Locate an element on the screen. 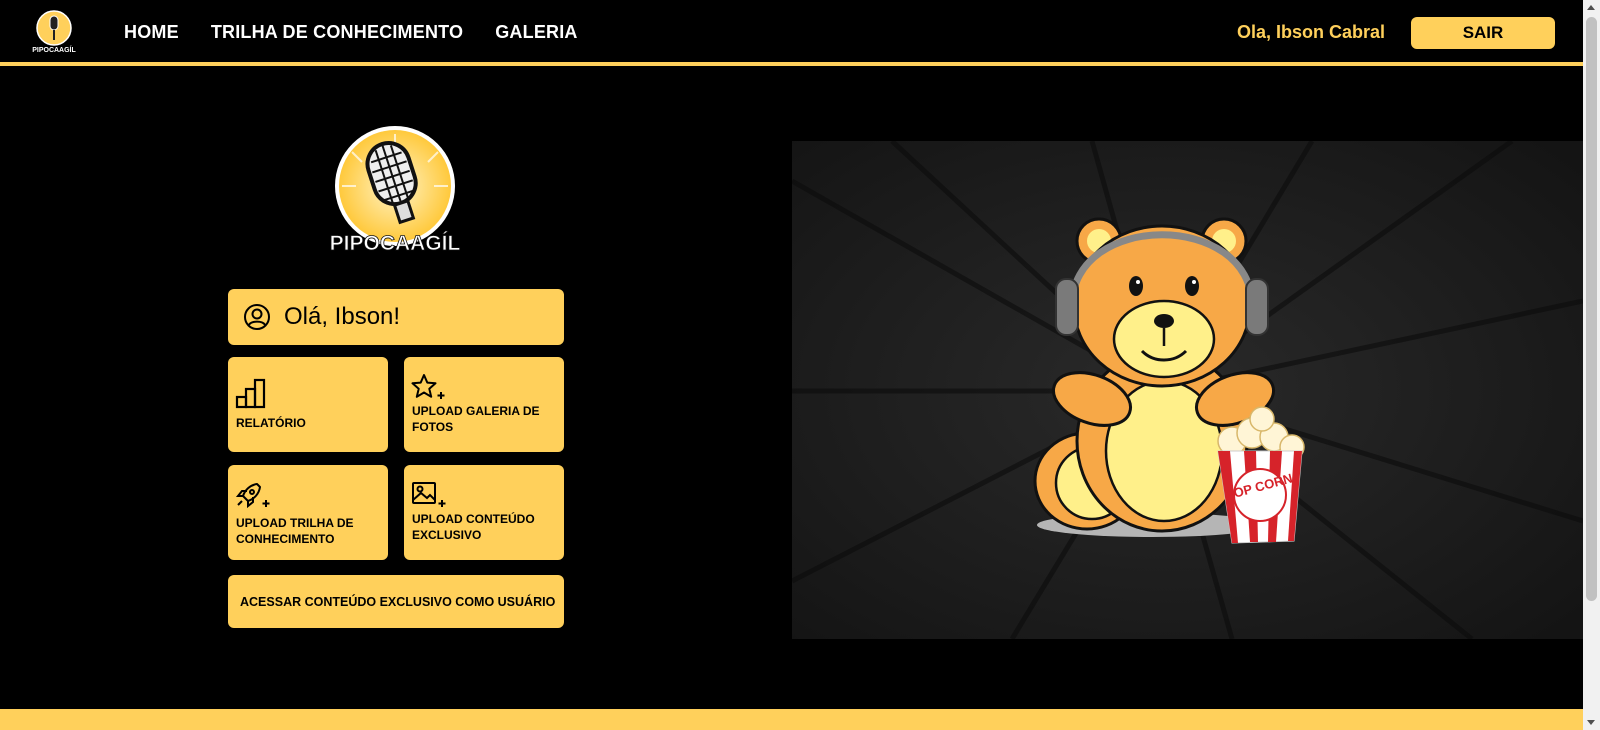 The width and height of the screenshot is (1600, 730). upload-exclusive-label: UPLOAD CONTEÚDO EXCLUSIVO is located at coordinates (473, 527).